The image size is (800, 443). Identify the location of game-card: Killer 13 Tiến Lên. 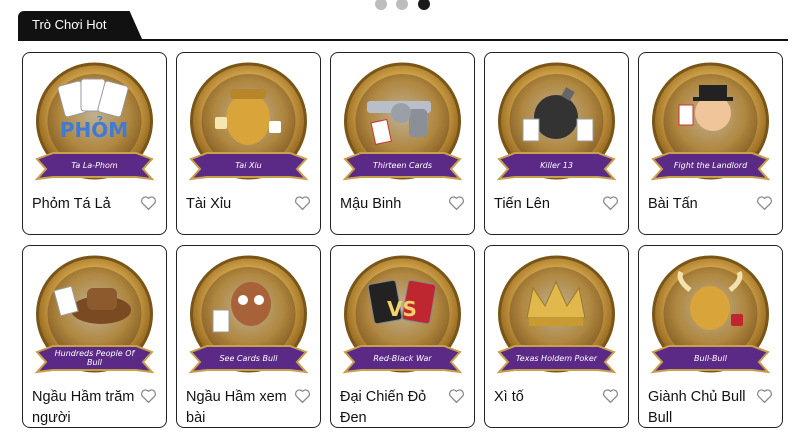
(556, 143).